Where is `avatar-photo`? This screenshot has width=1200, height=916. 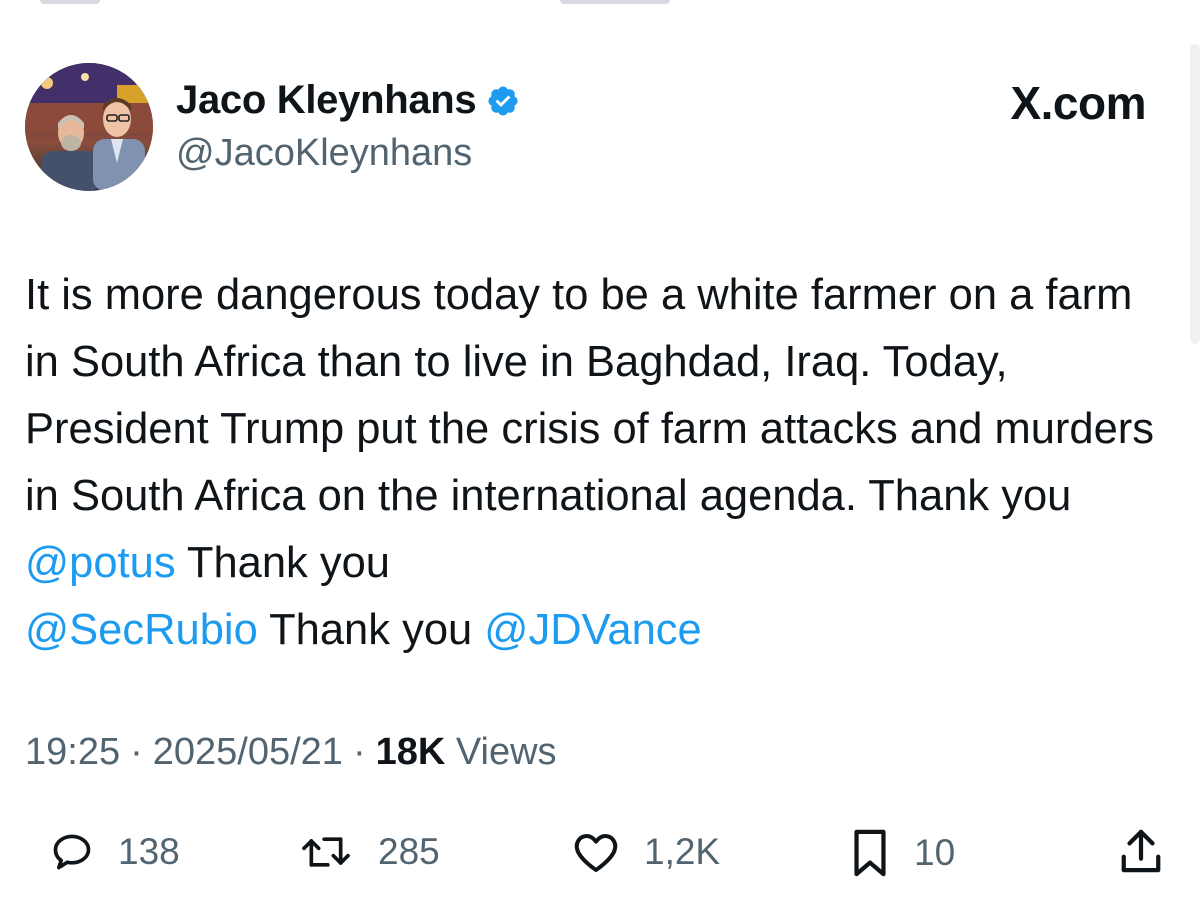 avatar-photo is located at coordinates (89, 127).